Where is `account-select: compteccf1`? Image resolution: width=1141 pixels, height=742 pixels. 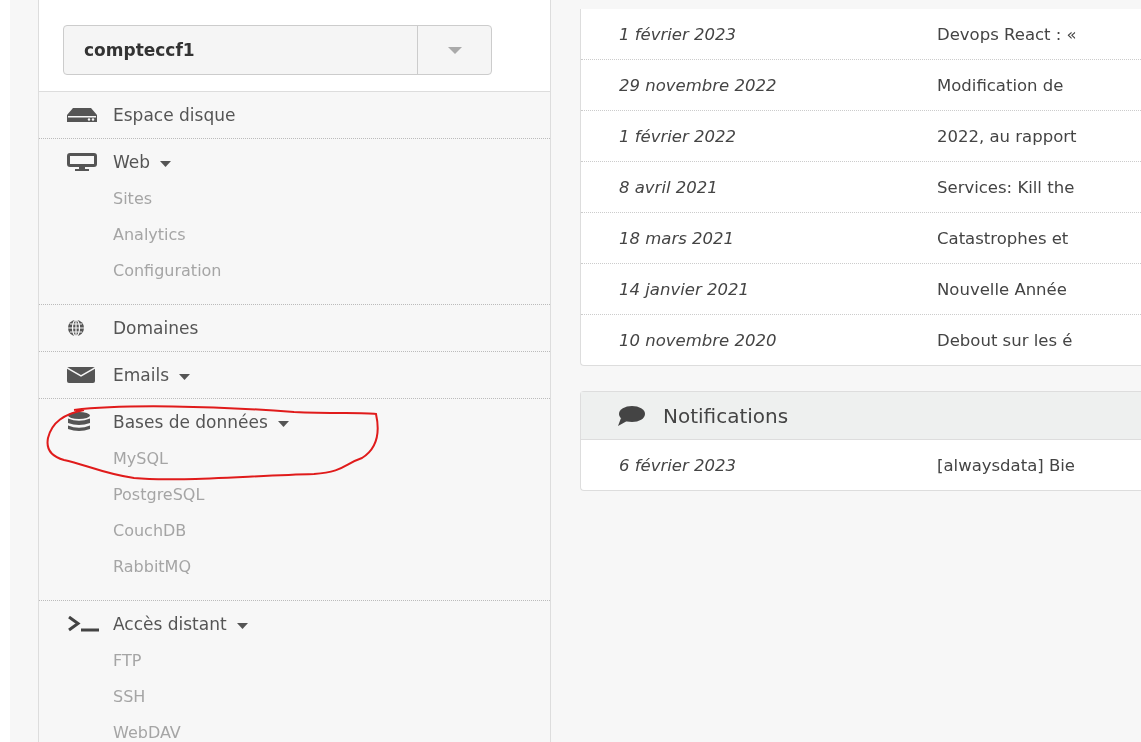 account-select: compteccf1 is located at coordinates (277, 50).